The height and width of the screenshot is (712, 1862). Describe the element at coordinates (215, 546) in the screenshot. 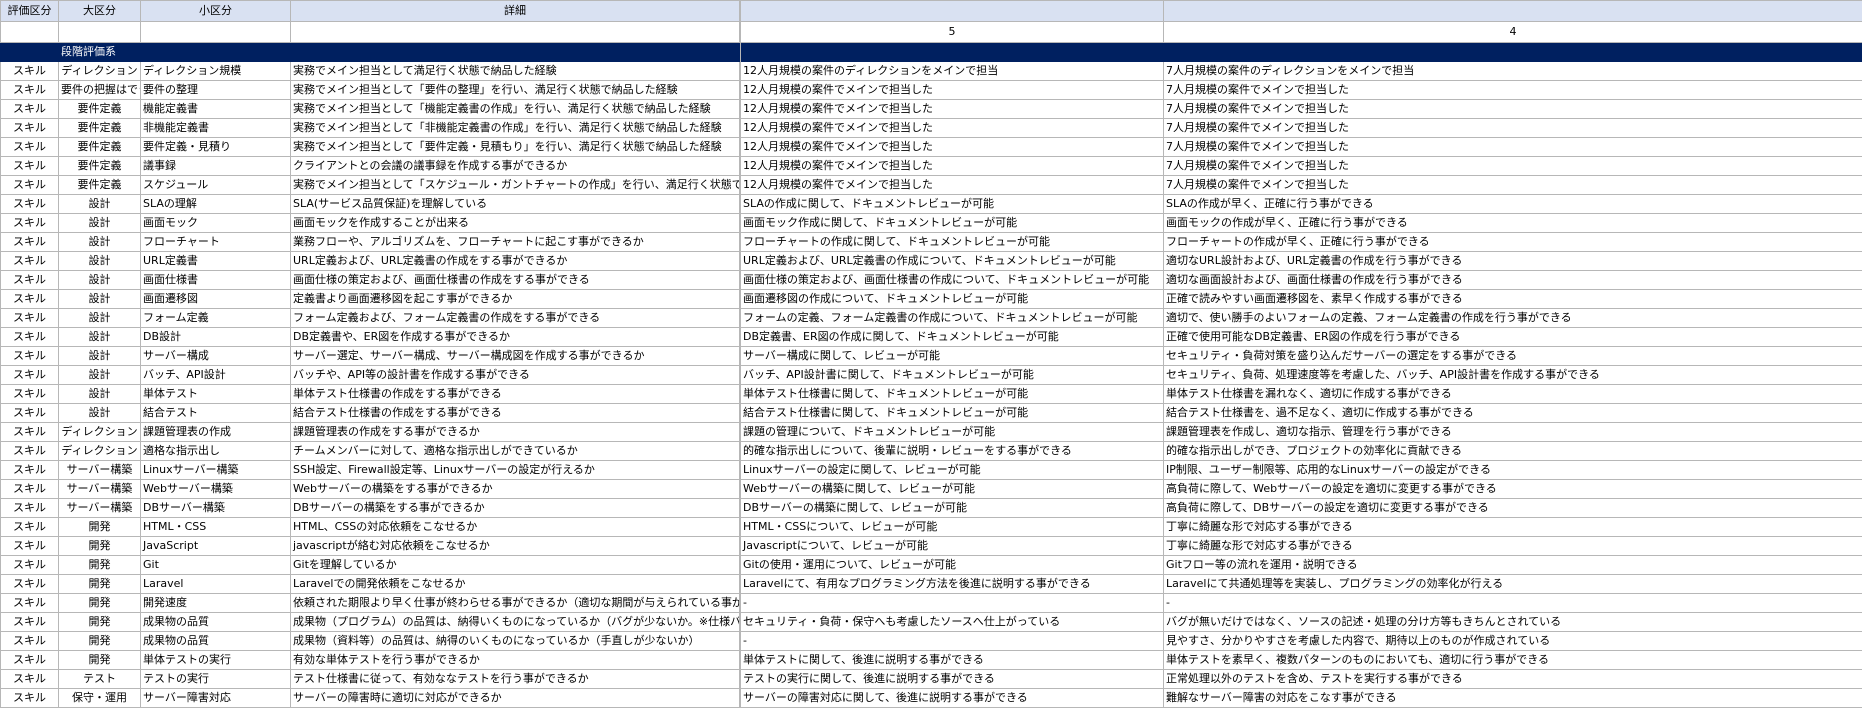

I see `cell-minor-category: JavaScript` at that location.